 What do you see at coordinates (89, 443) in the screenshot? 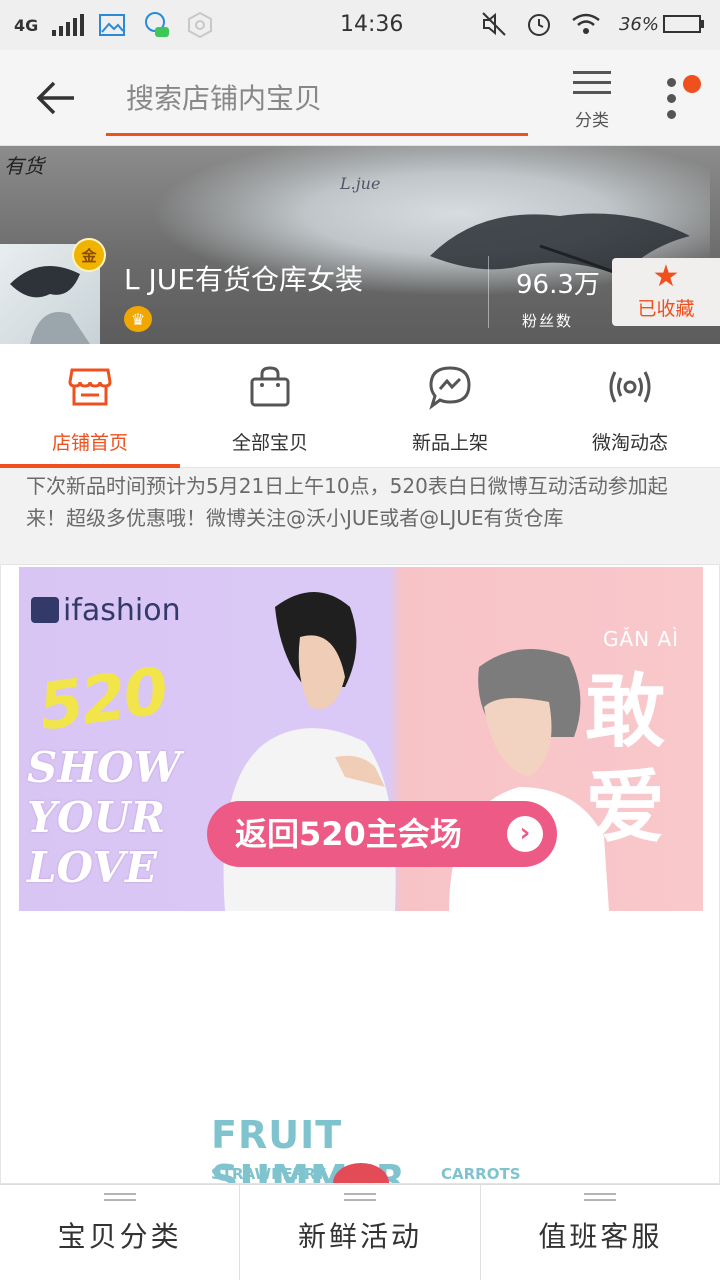
I see `tab-label: 店铺首页` at bounding box center [89, 443].